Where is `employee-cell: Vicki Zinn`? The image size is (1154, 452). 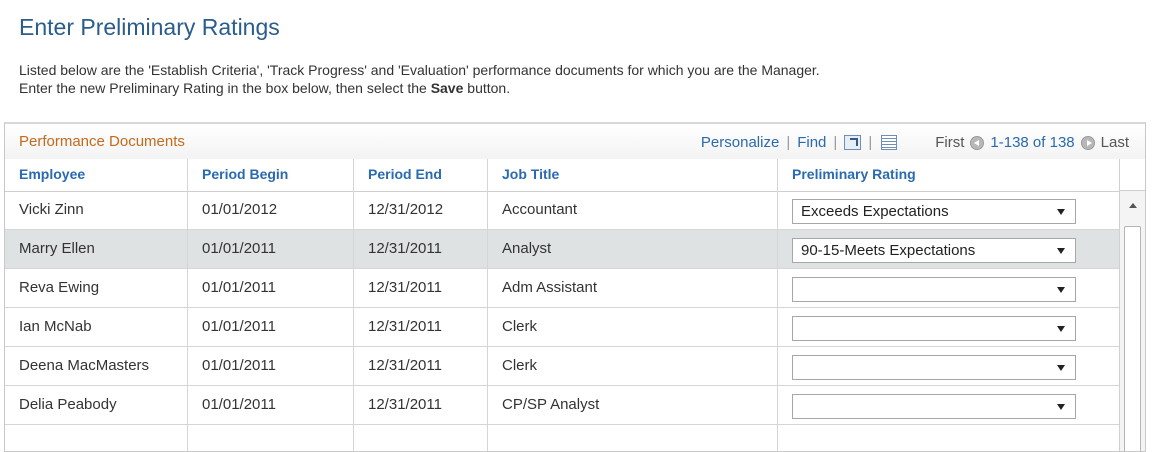 employee-cell: Vicki Zinn is located at coordinates (96, 210).